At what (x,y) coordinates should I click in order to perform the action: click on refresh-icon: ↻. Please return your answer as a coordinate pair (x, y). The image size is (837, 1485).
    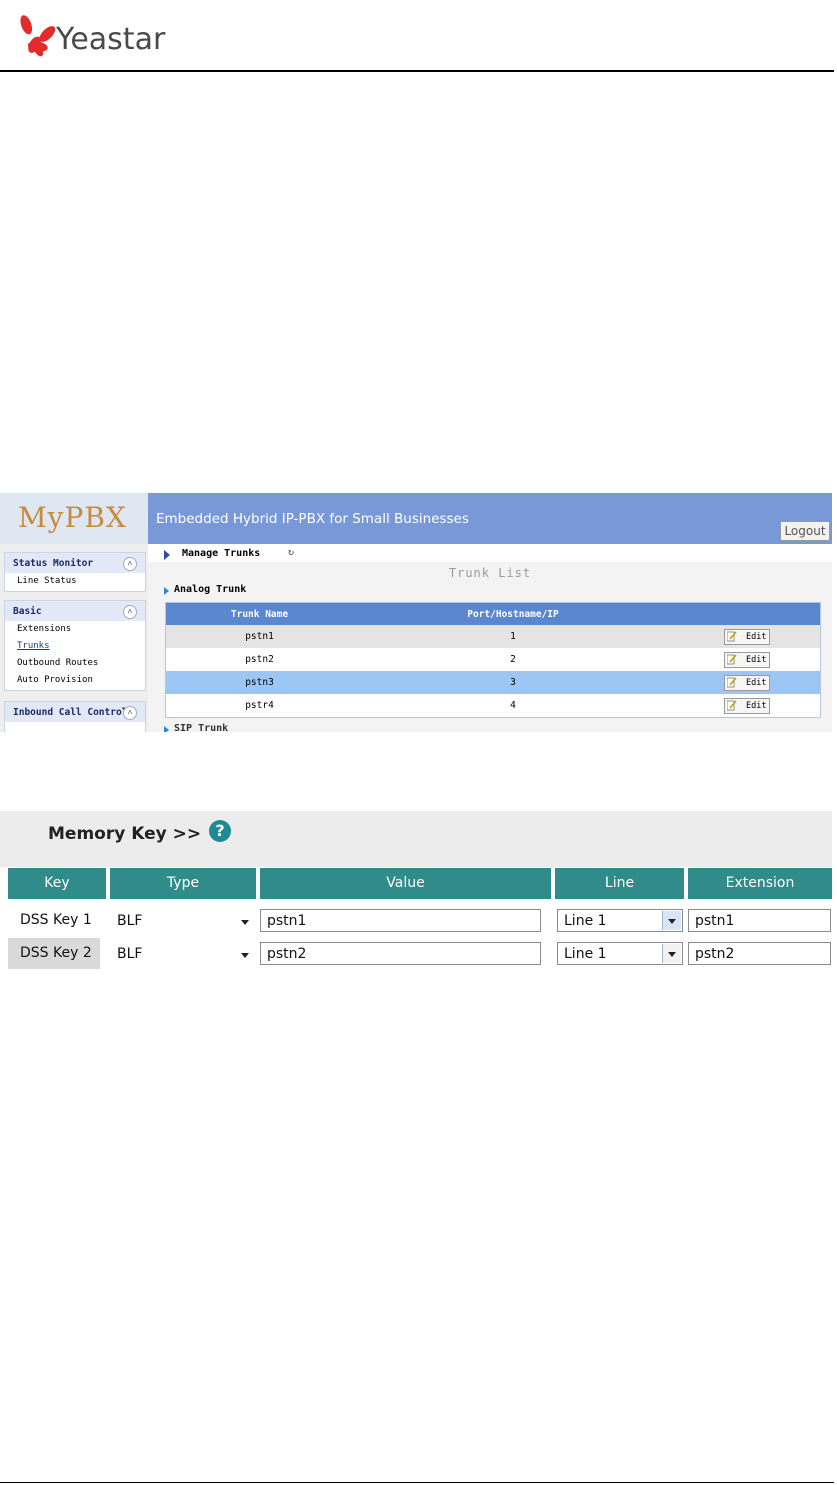
    Looking at the image, I should click on (291, 552).